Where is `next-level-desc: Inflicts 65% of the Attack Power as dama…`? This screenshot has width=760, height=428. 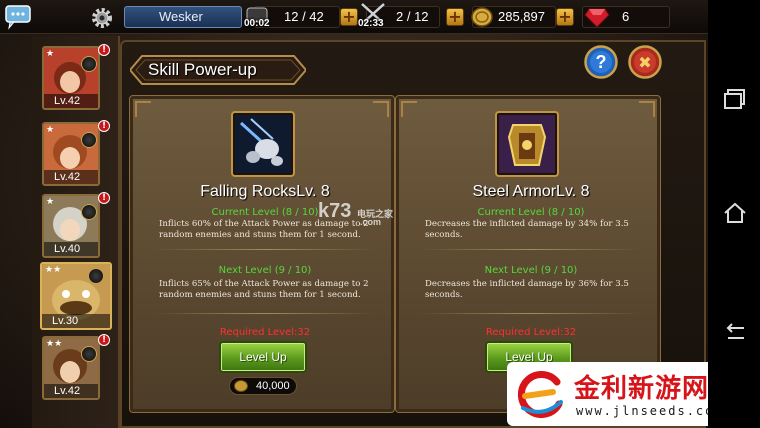
next-level-desc: Inflicts 65% of the Attack Power as dama… is located at coordinates (264, 290).